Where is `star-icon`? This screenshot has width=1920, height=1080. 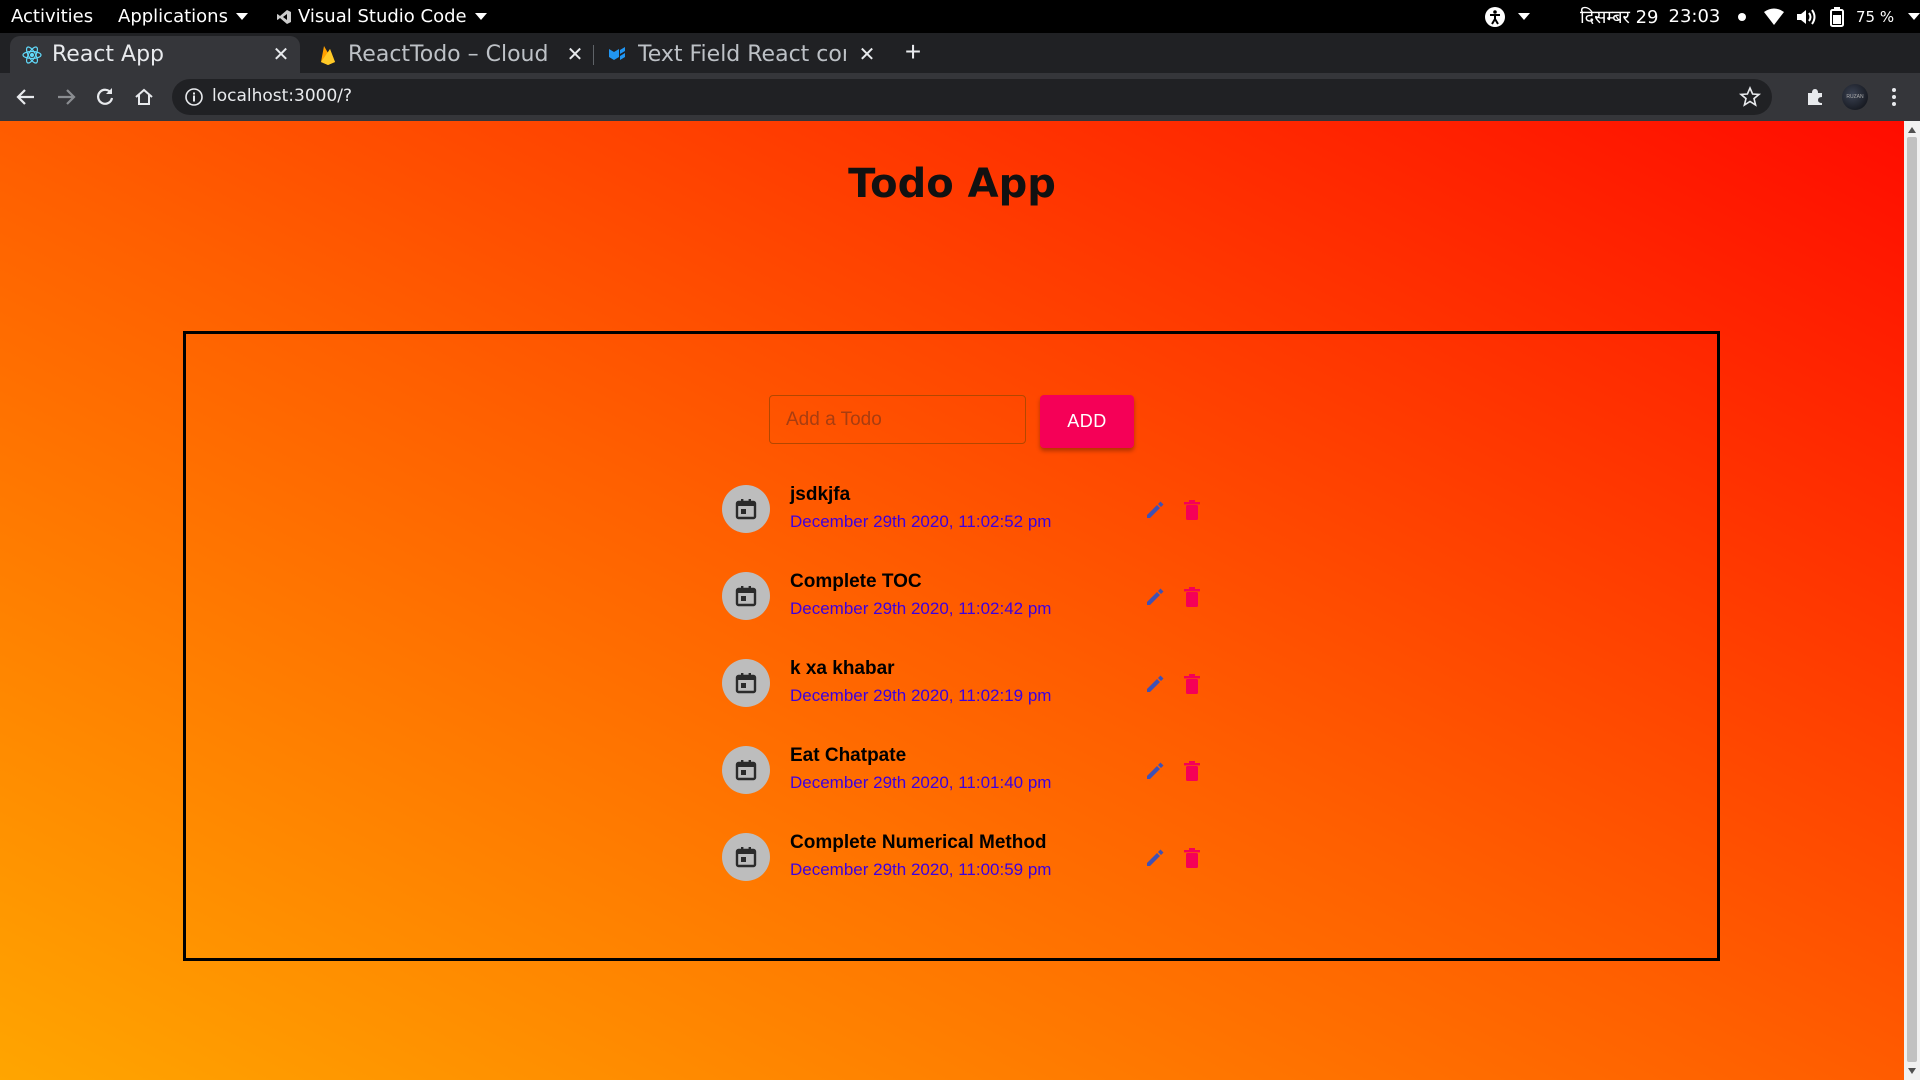
star-icon is located at coordinates (1750, 97).